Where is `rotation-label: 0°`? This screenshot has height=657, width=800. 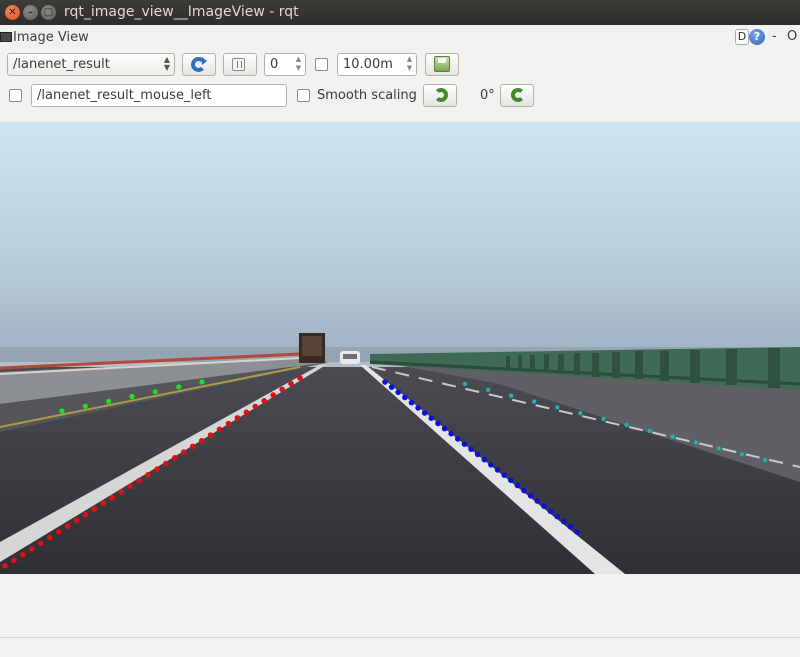
rotation-label: 0° is located at coordinates (487, 95).